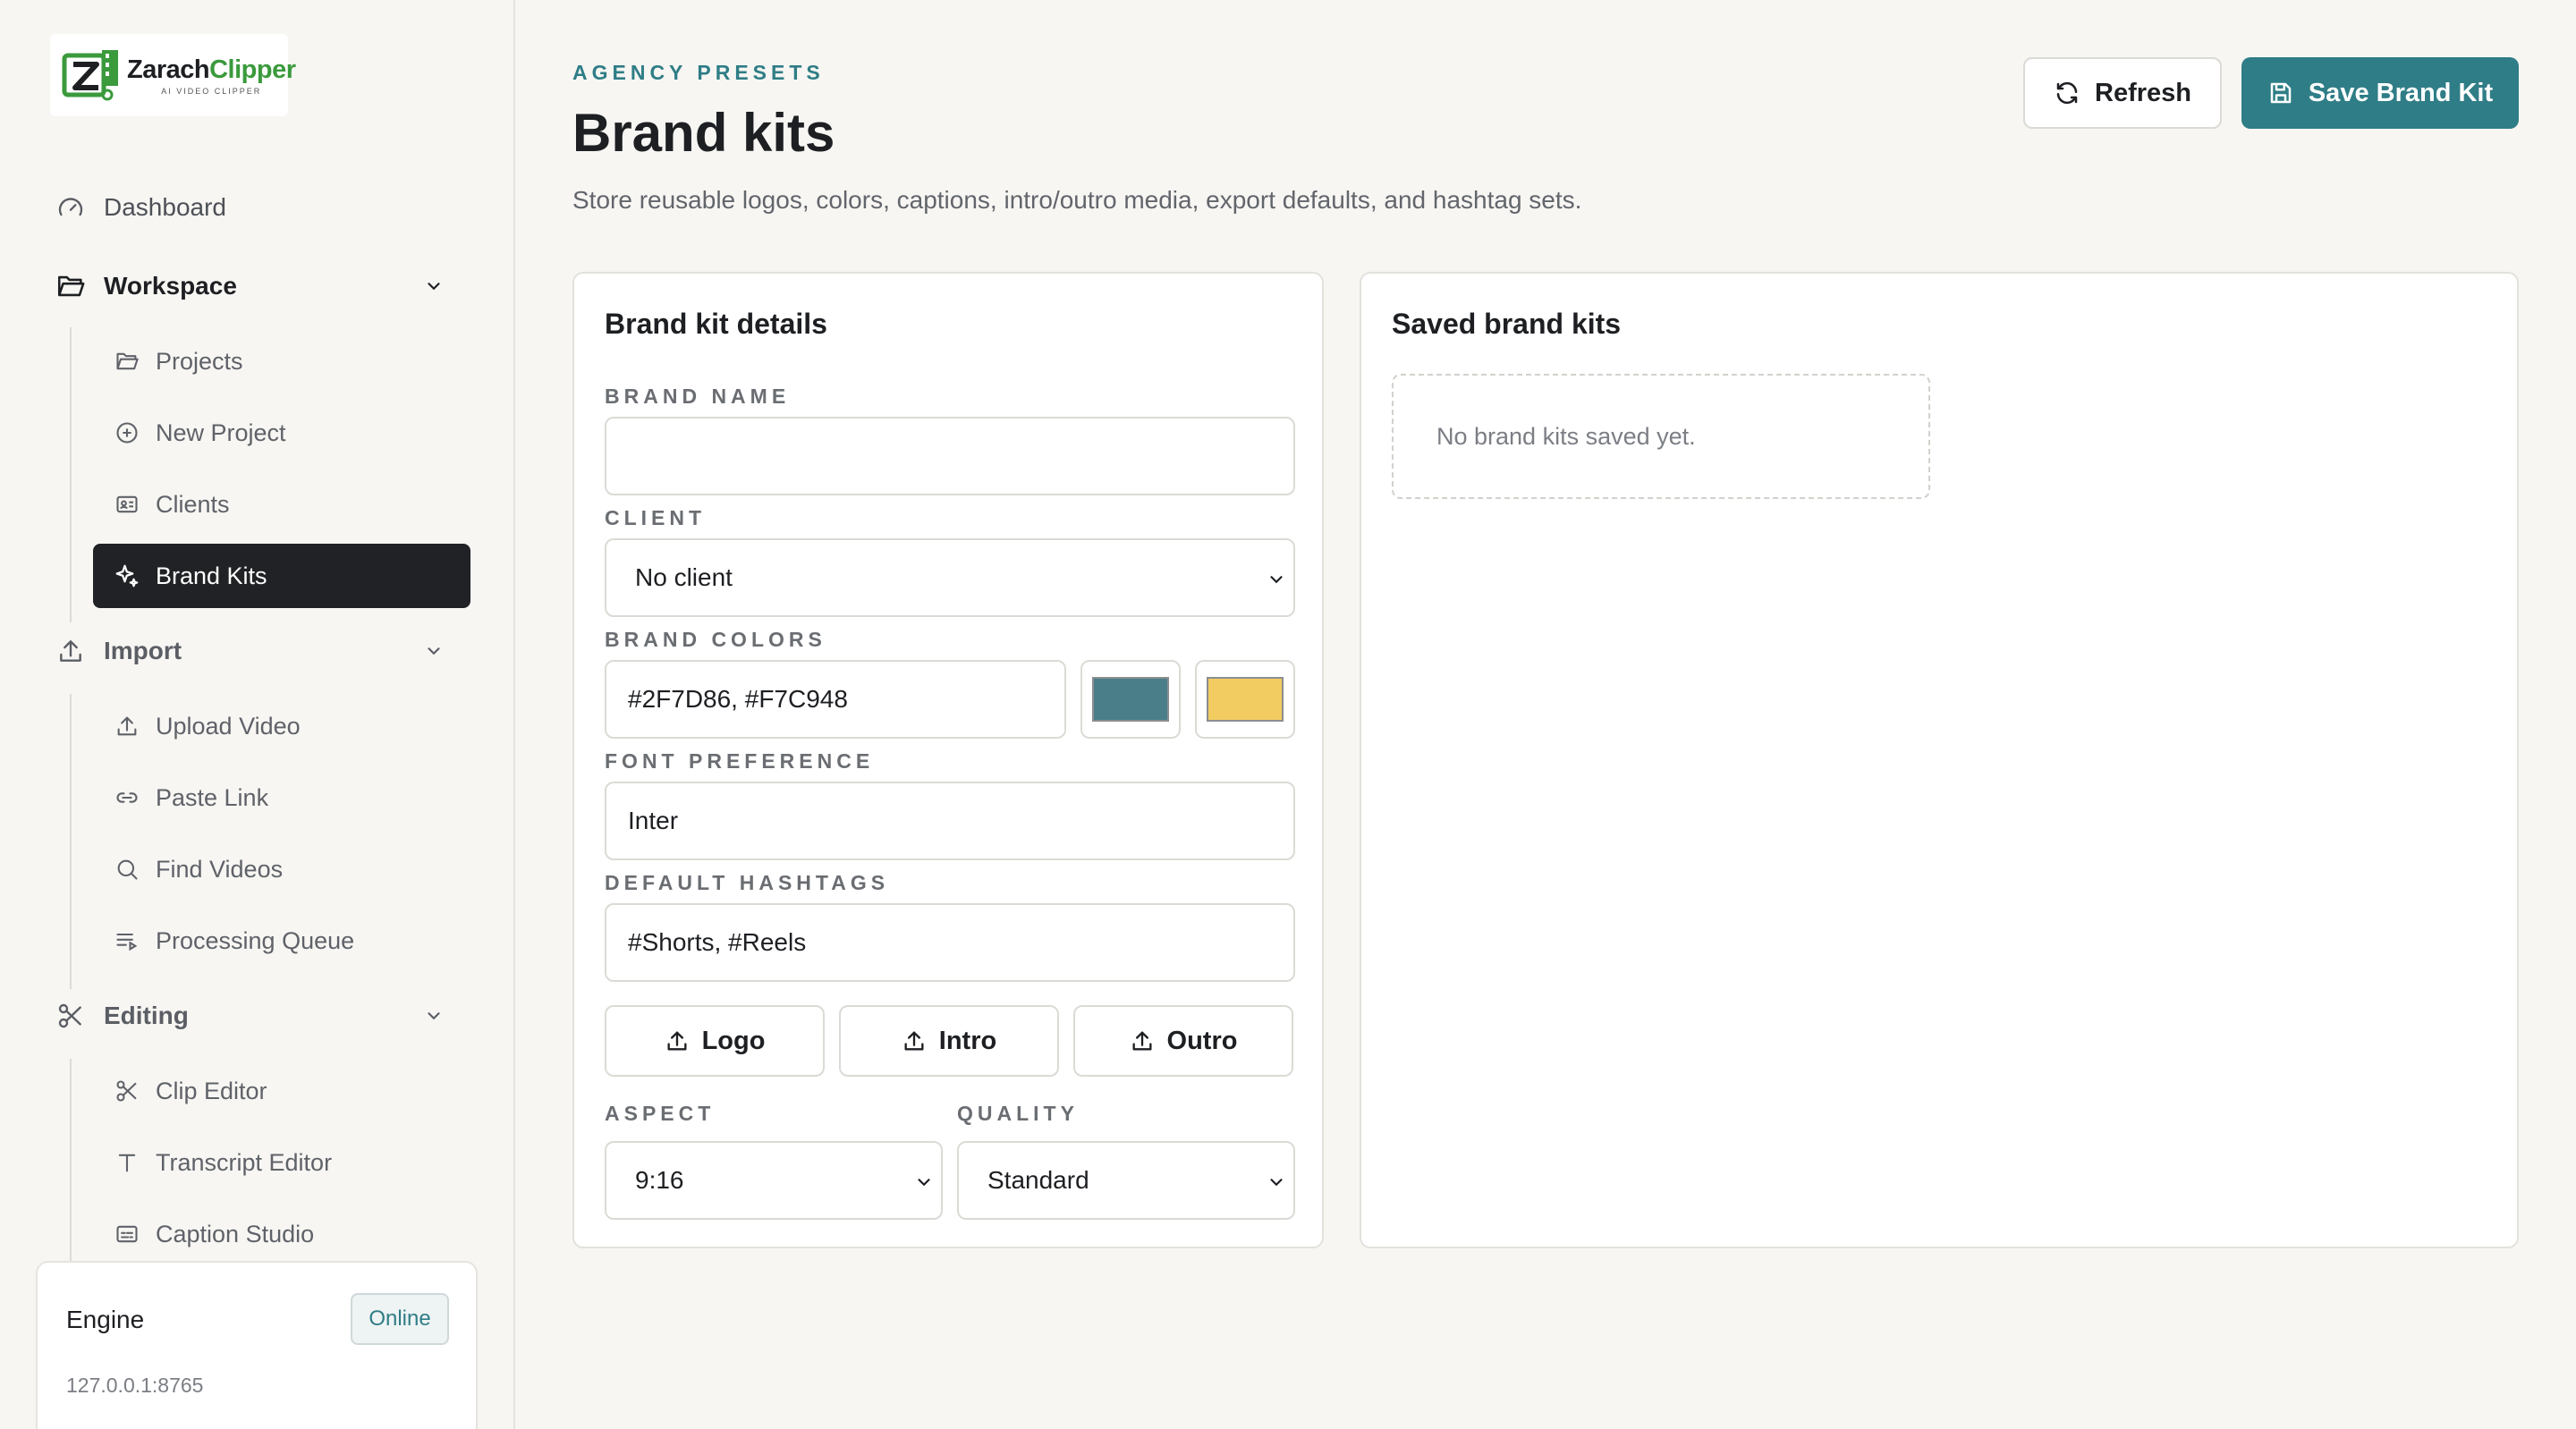  What do you see at coordinates (235, 1233) in the screenshot?
I see `sidebar-item-label: Caption Studio` at bounding box center [235, 1233].